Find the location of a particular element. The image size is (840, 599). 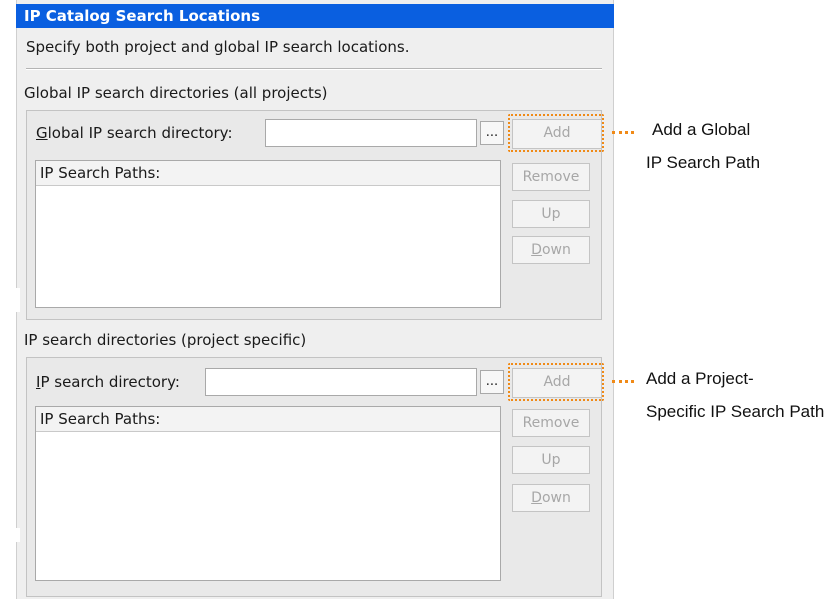

project-up-button: Up is located at coordinates (551, 460).